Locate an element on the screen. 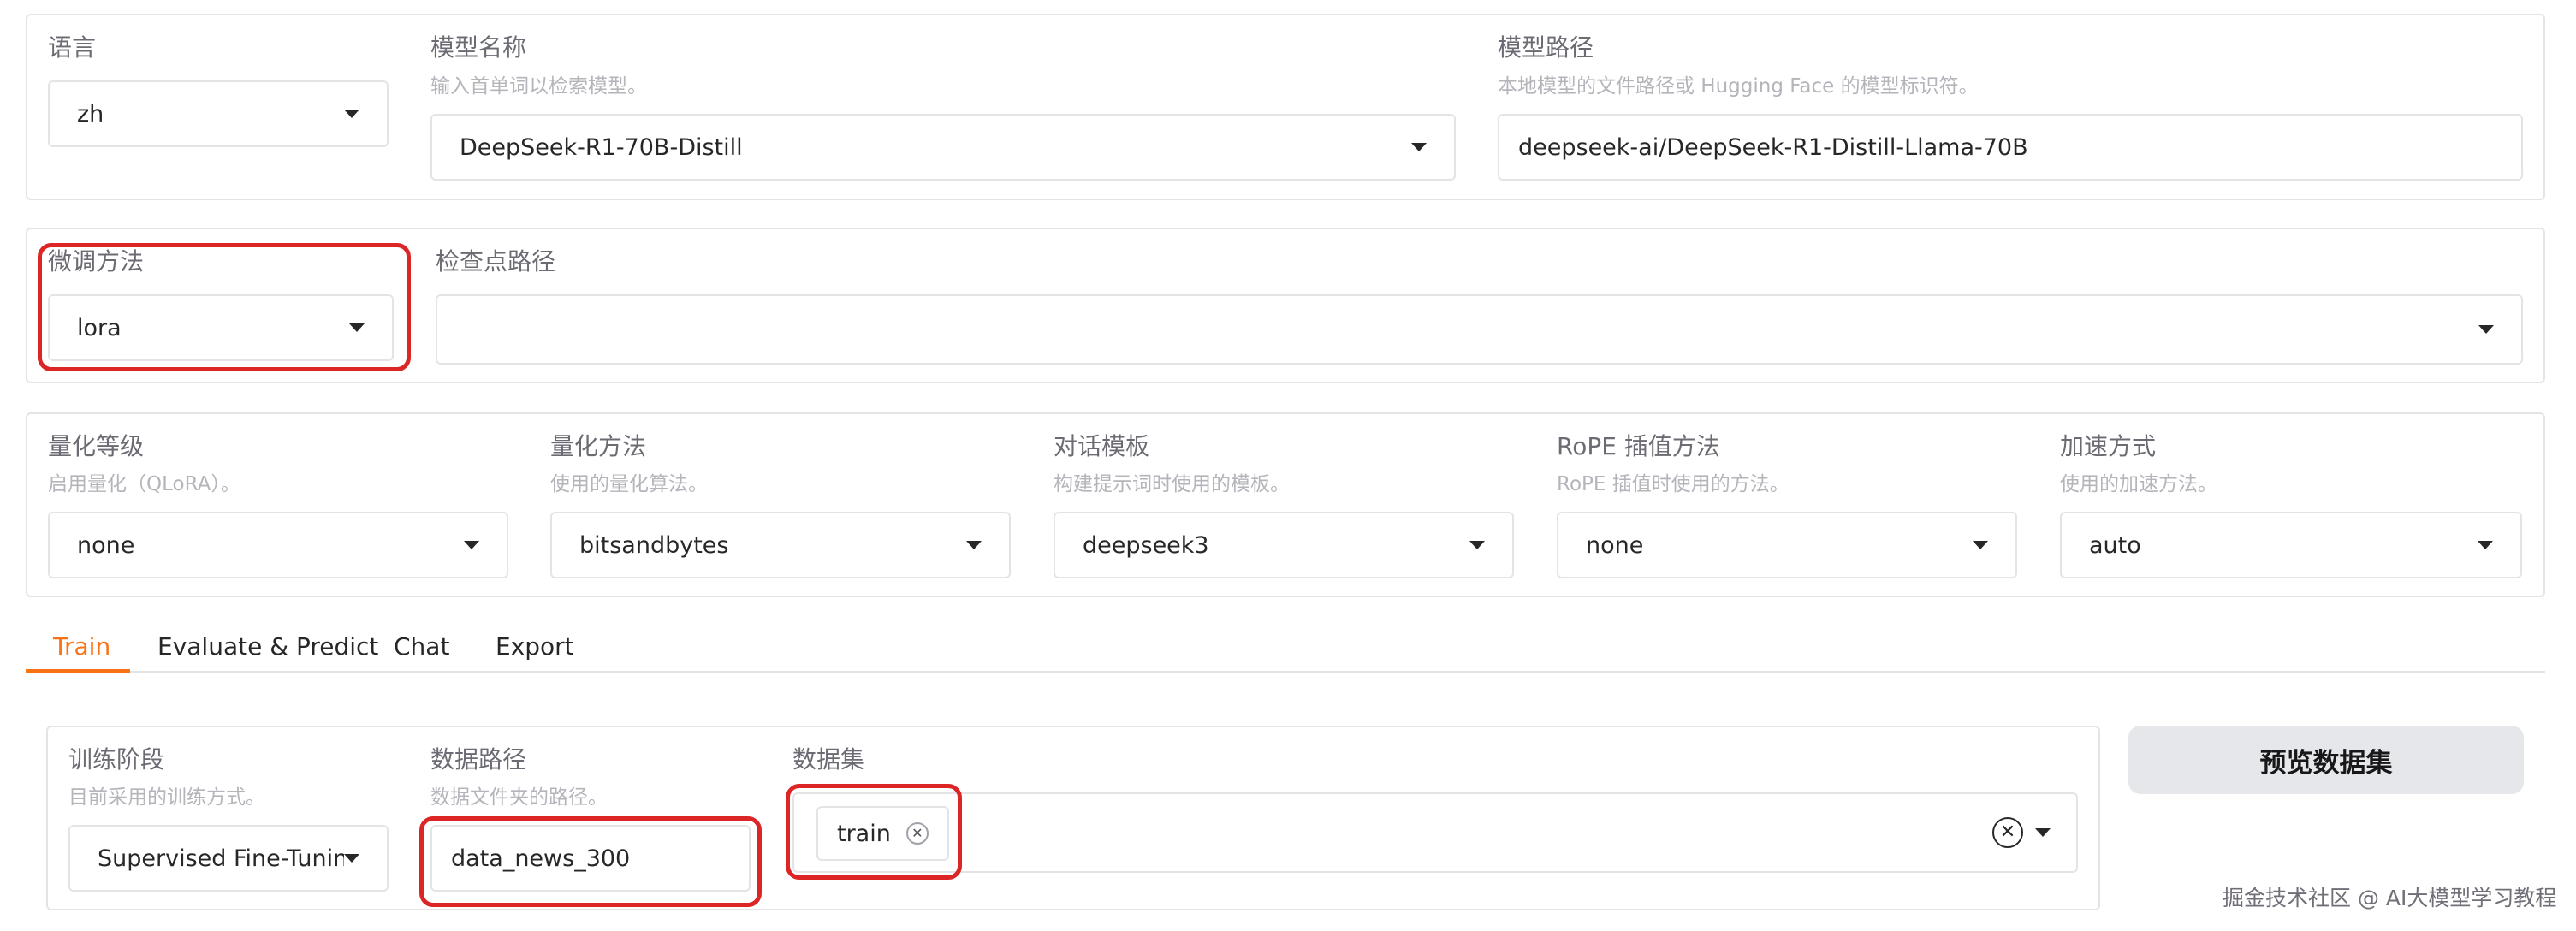  stage-label: 训练阶段 is located at coordinates (116, 760).